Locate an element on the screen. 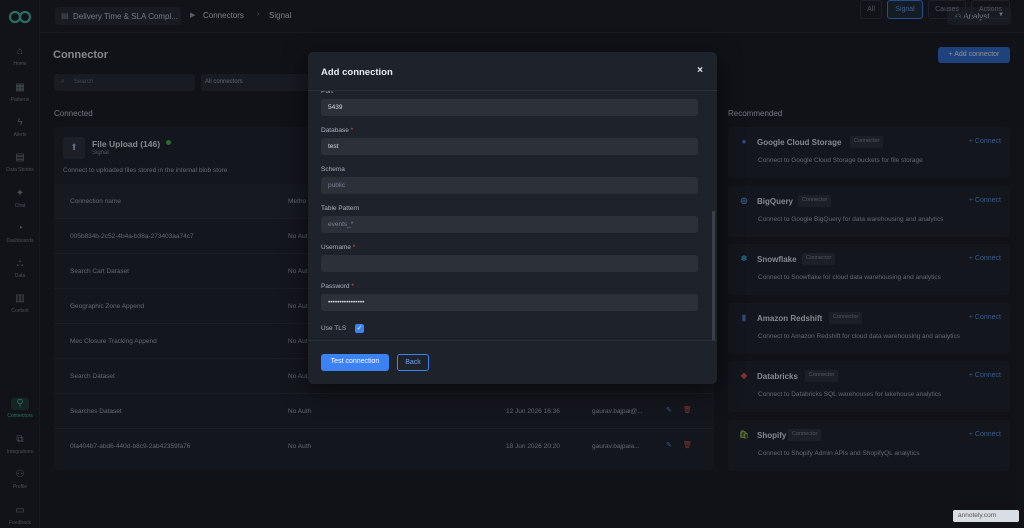  close-icon: × is located at coordinates (700, 70).